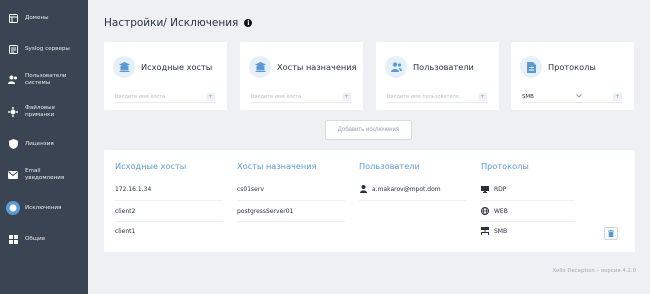 Image resolution: width=650 pixels, height=294 pixels. Describe the element at coordinates (406, 189) in the screenshot. I see `user-name: a.makarov@mpot.dom` at that location.